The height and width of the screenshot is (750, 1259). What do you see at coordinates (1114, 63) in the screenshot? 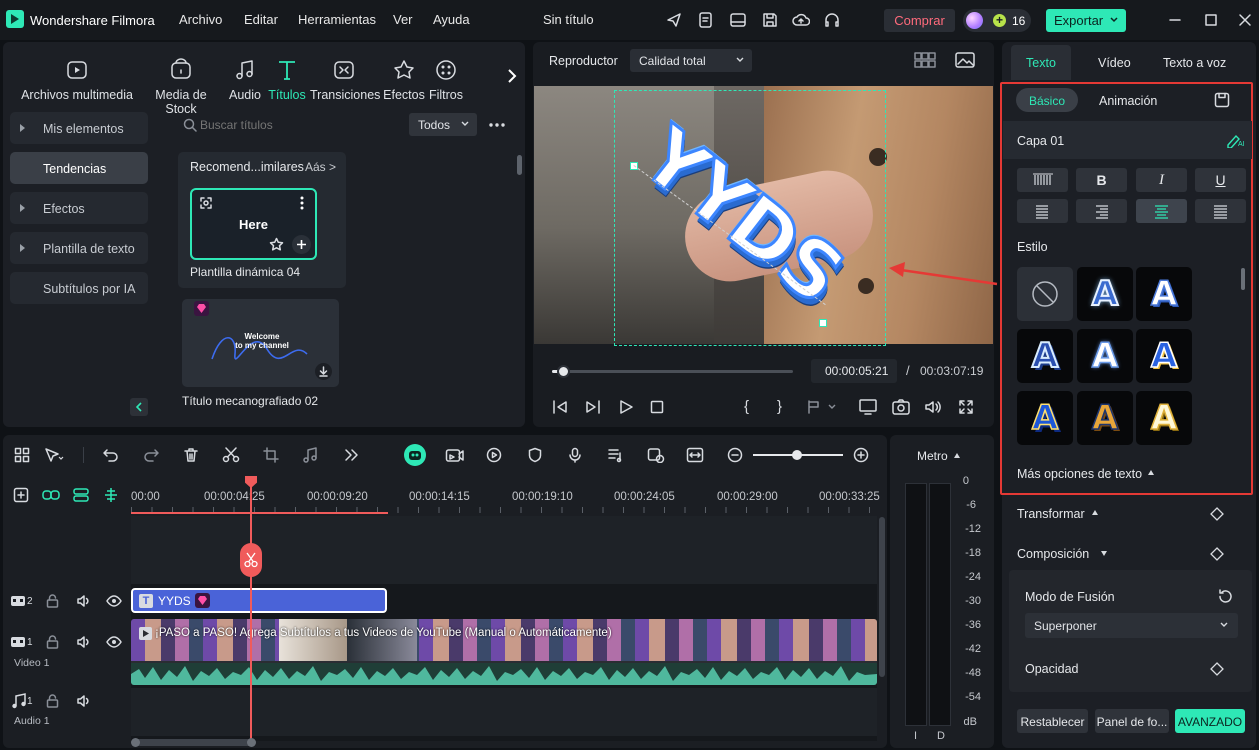
I see `tab-video: Vídeo` at bounding box center [1114, 63].